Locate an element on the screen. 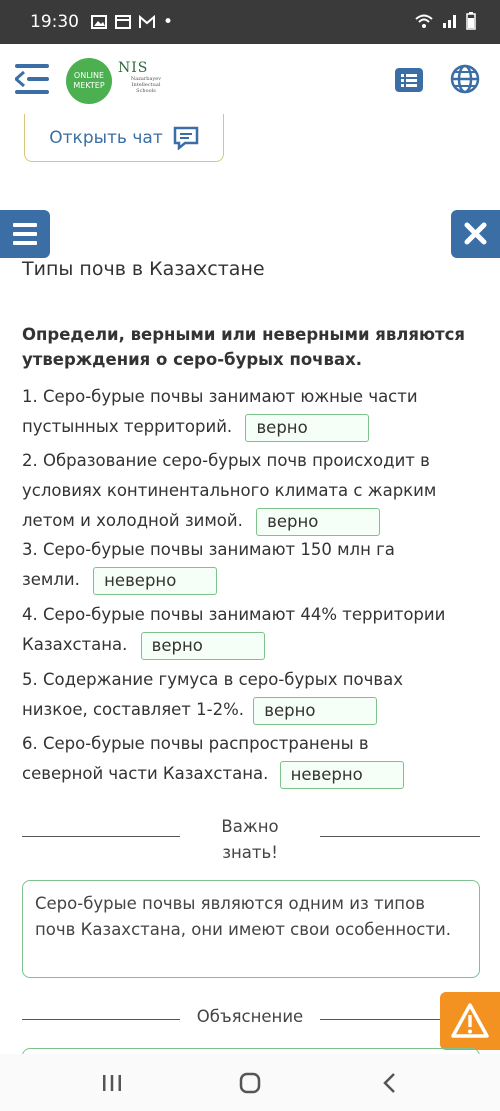  statement-text: низкое, составляет 1-2%. is located at coordinates (133, 709).